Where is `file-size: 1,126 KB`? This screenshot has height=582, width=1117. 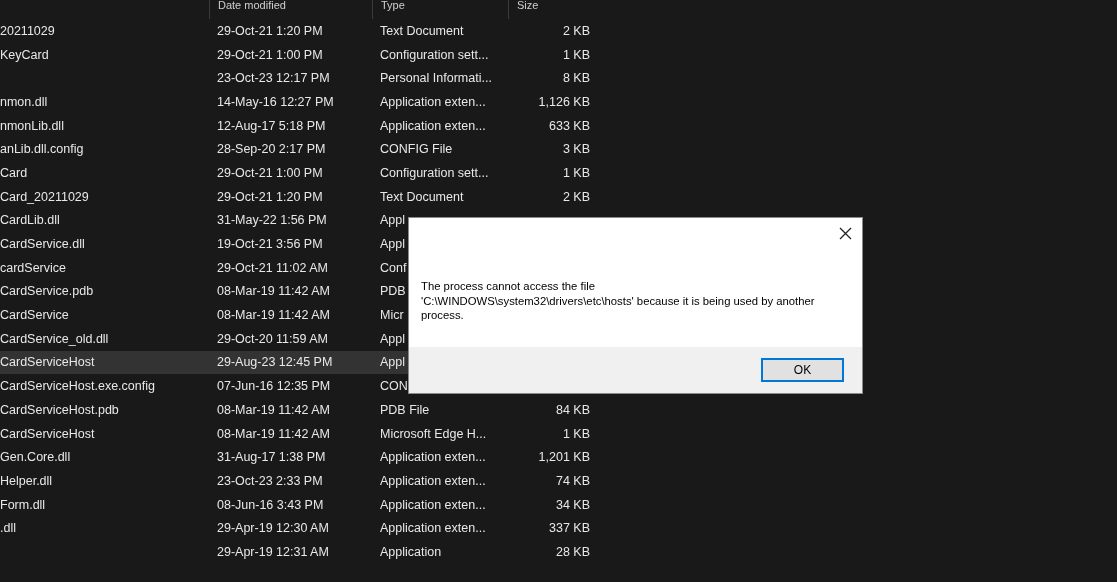
file-size: 1,126 KB is located at coordinates (564, 101).